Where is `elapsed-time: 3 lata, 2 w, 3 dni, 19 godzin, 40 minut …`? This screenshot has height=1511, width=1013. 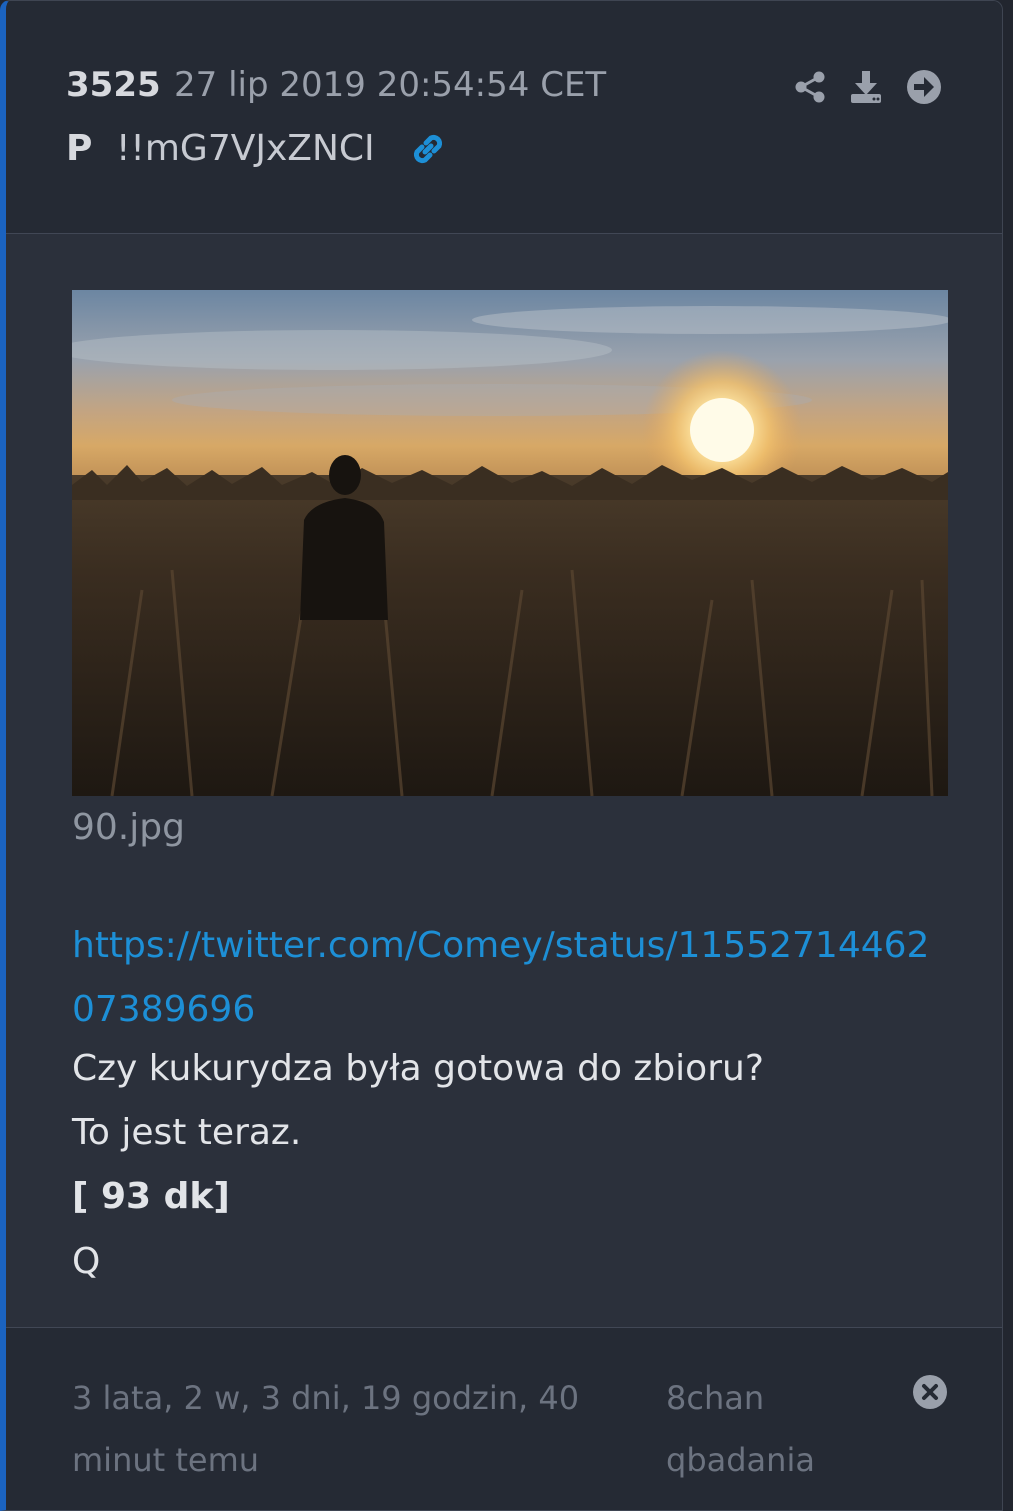
elapsed-time: 3 lata, 2 w, 3 dni, 19 godzin, 40 minut … is located at coordinates (326, 1429).